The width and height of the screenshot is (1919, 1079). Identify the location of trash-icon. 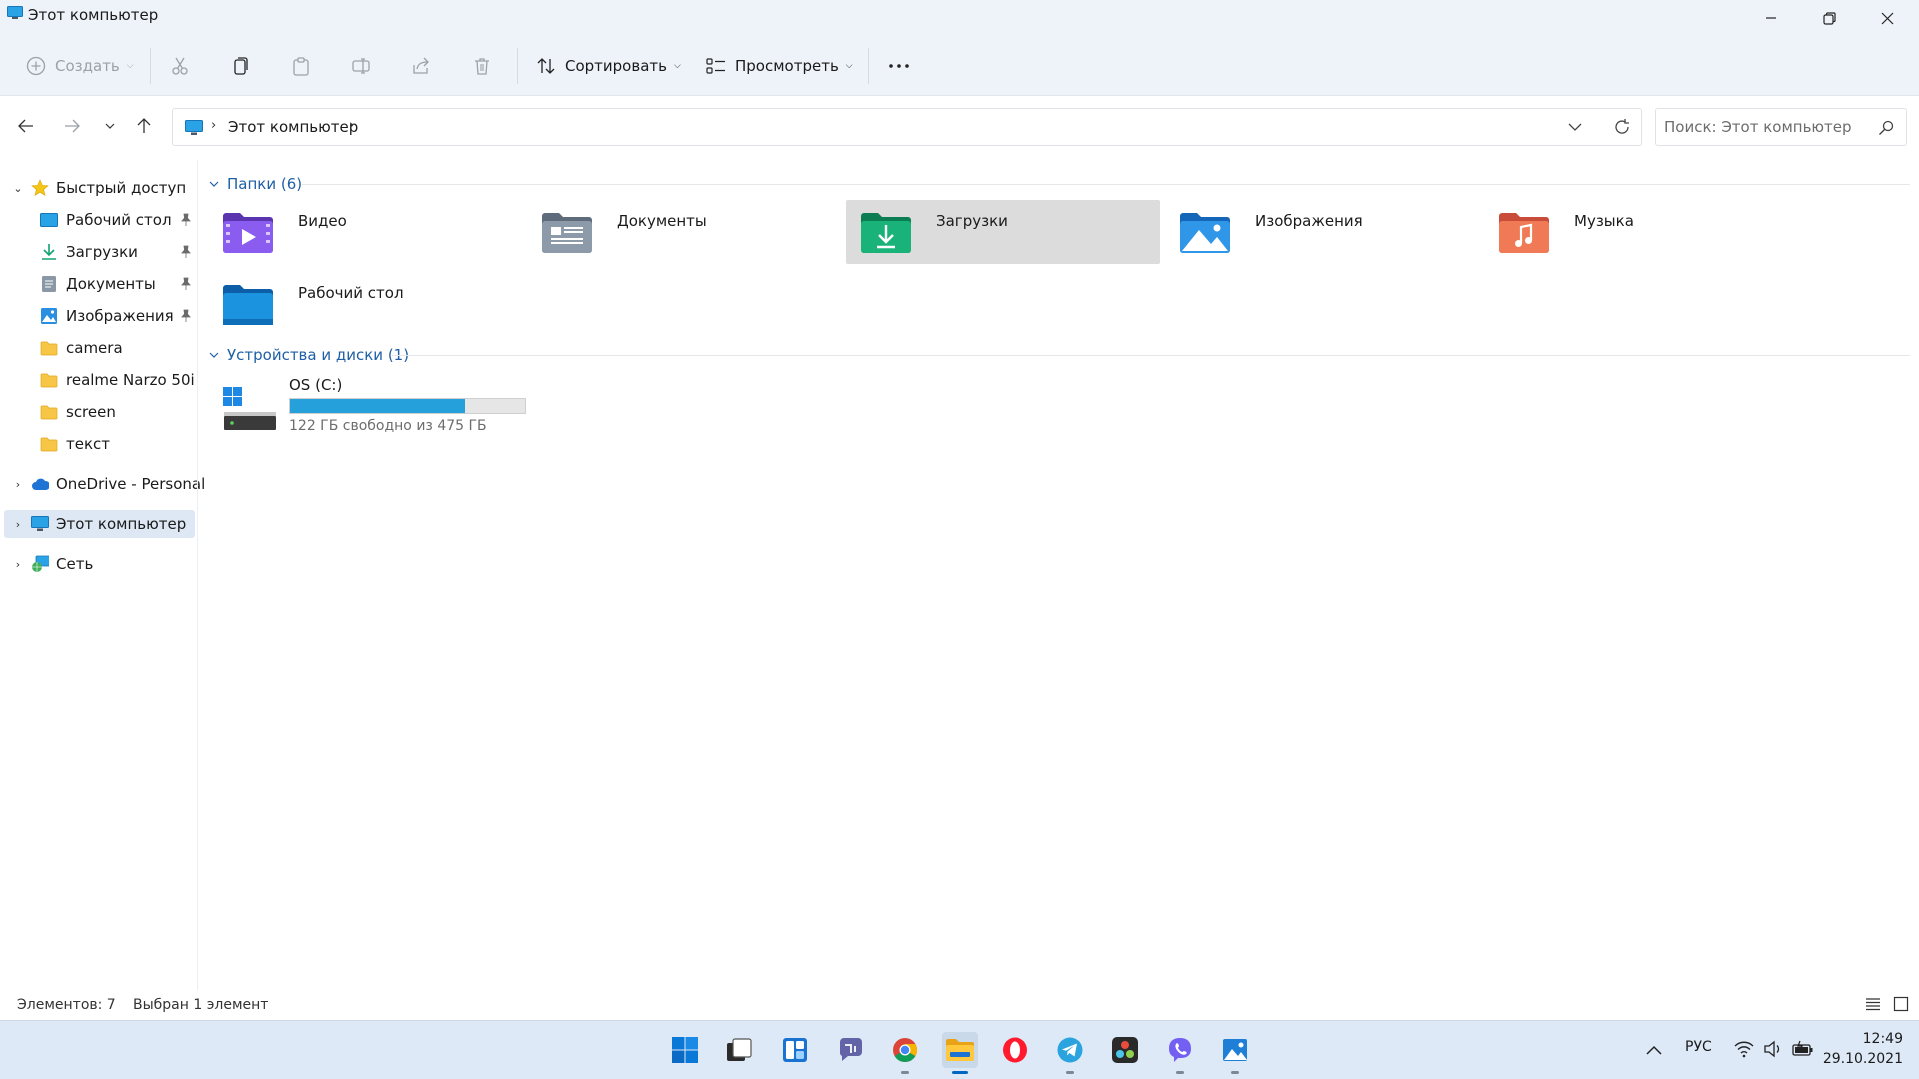
(482, 66).